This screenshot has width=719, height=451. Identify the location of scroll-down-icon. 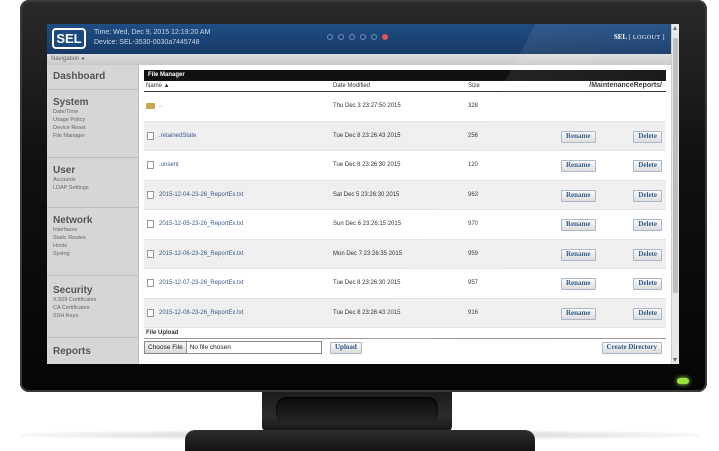
(675, 360).